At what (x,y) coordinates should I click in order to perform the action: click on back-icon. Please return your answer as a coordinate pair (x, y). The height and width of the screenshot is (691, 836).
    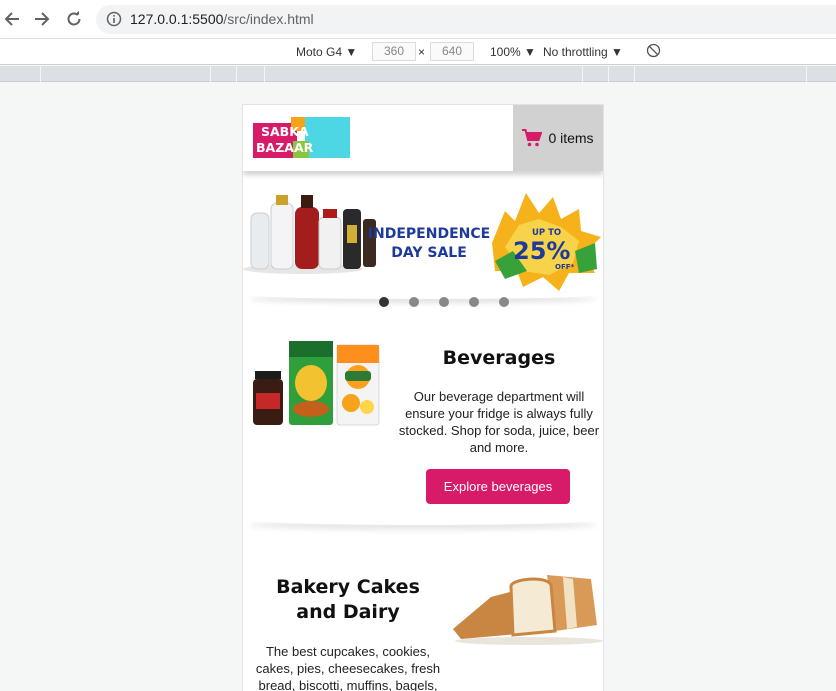
    Looking at the image, I should click on (12, 19).